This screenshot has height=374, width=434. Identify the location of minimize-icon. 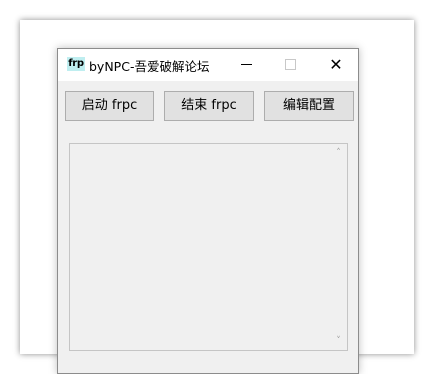
(246, 64).